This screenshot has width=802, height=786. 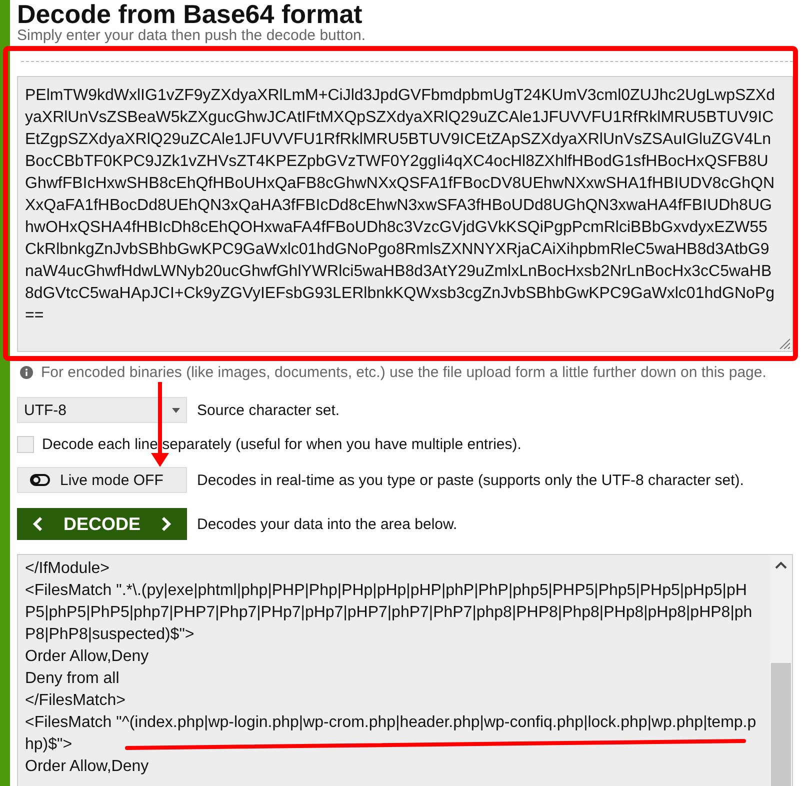 I want to click on chevron-right-icon, so click(x=165, y=524).